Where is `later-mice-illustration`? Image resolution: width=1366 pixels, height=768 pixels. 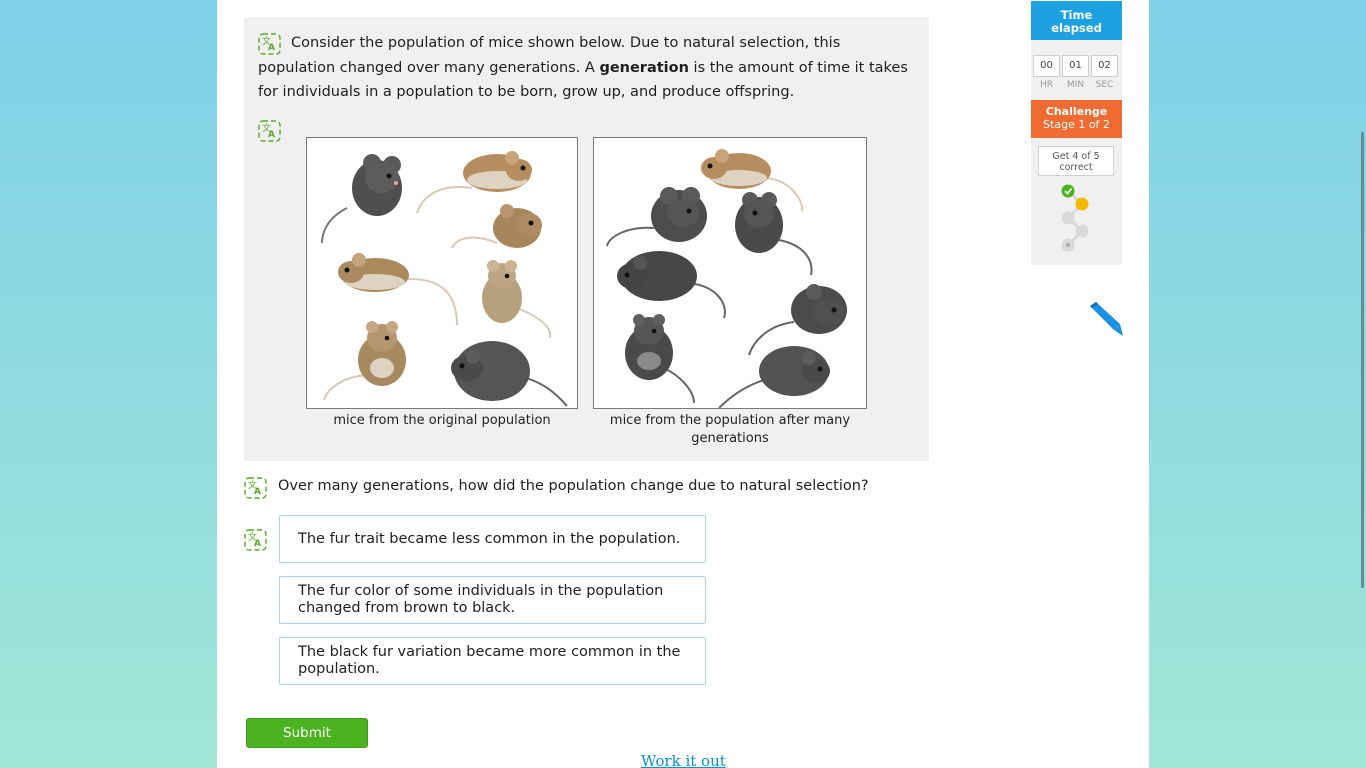 later-mice-illustration is located at coordinates (726, 278).